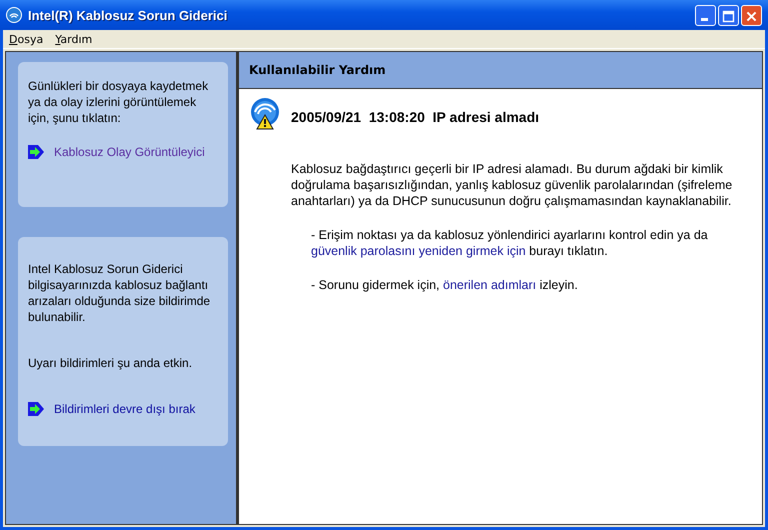 This screenshot has height=530, width=768. I want to click on minimize-button, so click(705, 15).